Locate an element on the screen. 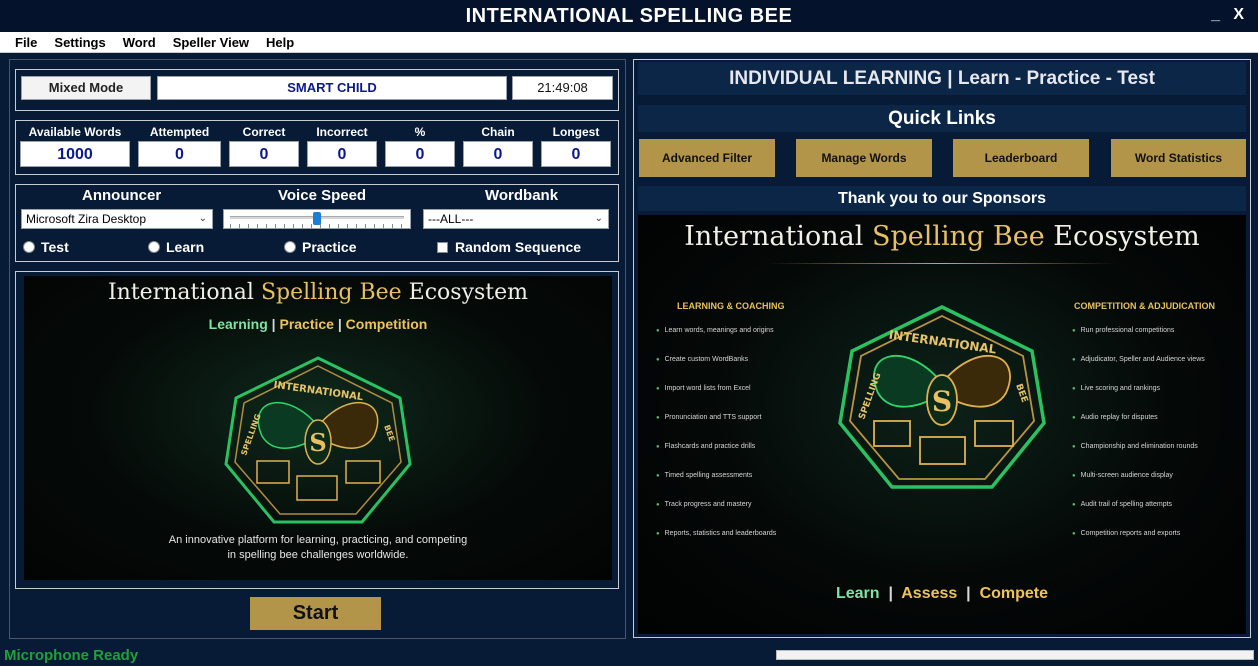 This screenshot has height=666, width=1258. stat-correct: Correct 0 is located at coordinates (264, 146).